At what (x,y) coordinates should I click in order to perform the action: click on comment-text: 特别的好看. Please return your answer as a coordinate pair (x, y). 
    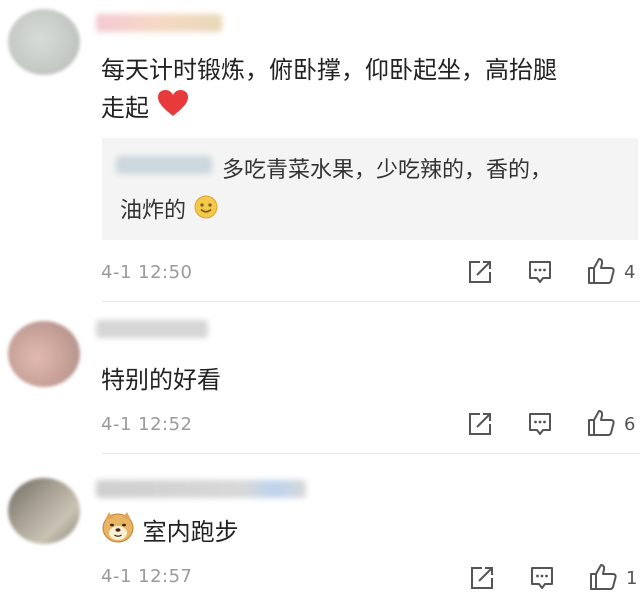
    Looking at the image, I should click on (161, 380).